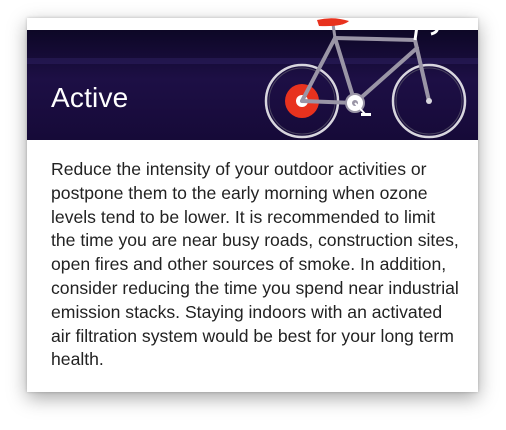 This screenshot has height=430, width=506. I want to click on bicycle-icon, so click(365, 78).